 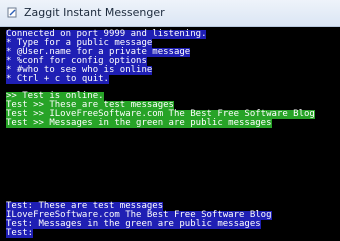 I want to click on console-header-line: * Ctrl + c to quit., so click(x=57, y=79).